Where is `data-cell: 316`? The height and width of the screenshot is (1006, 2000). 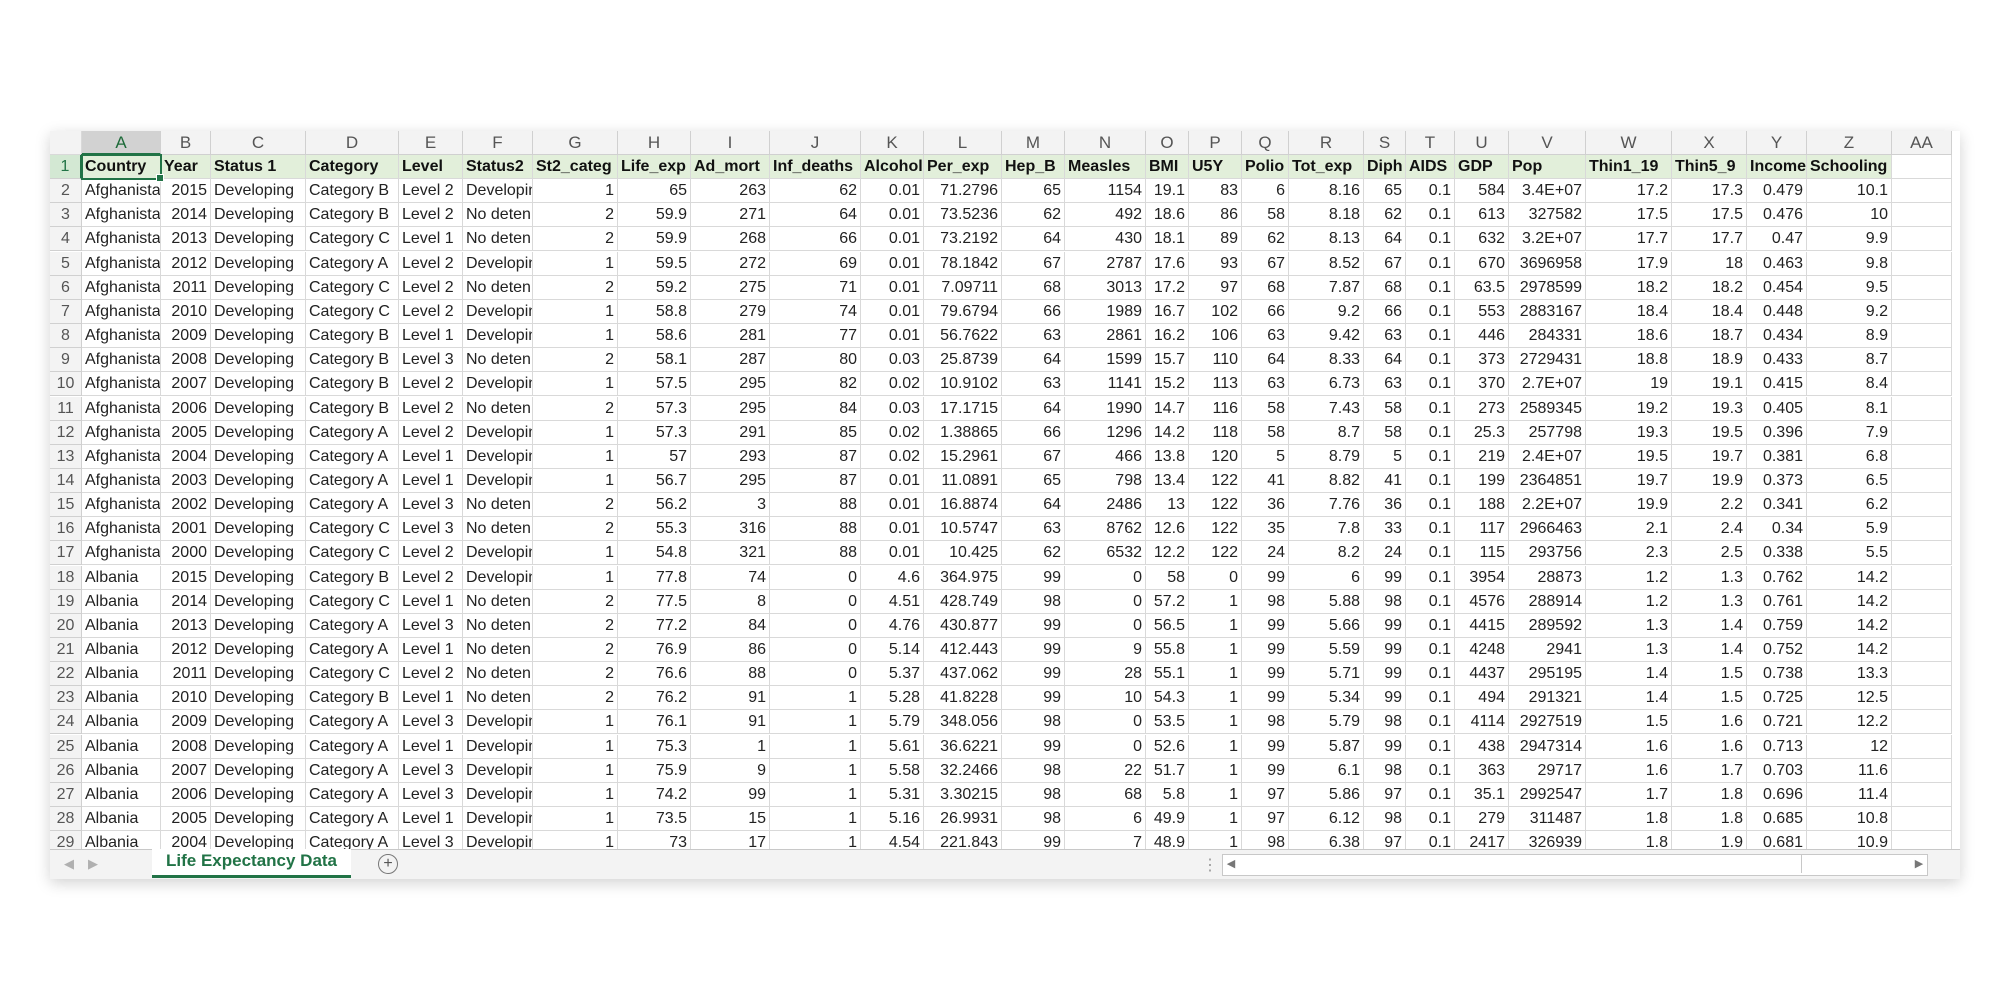
data-cell: 316 is located at coordinates (730, 529).